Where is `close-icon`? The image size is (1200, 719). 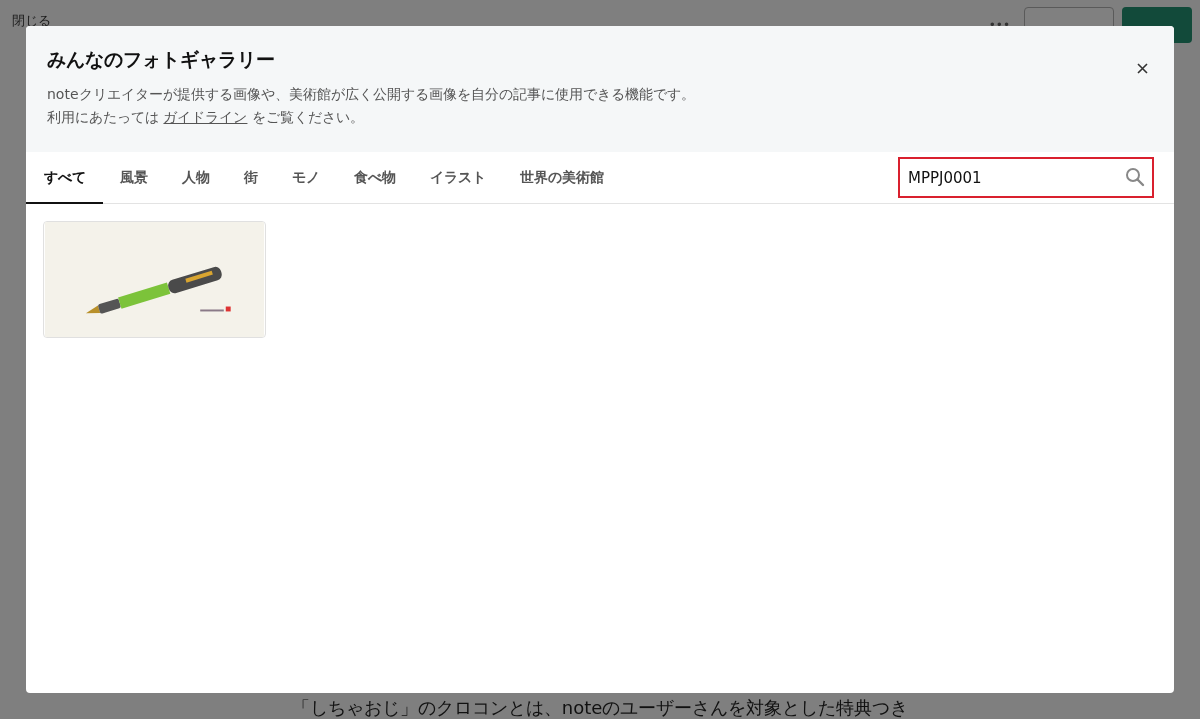 close-icon is located at coordinates (1142, 68).